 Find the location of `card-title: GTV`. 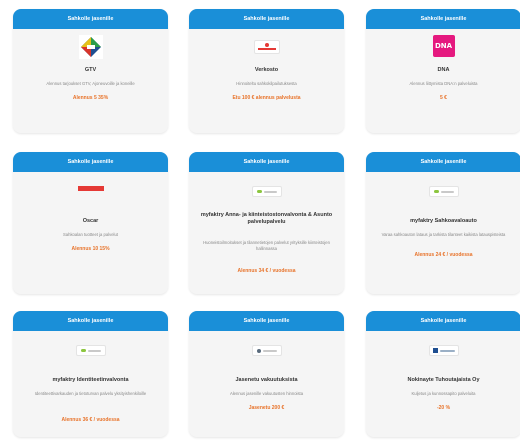

card-title: GTV is located at coordinates (90, 70).